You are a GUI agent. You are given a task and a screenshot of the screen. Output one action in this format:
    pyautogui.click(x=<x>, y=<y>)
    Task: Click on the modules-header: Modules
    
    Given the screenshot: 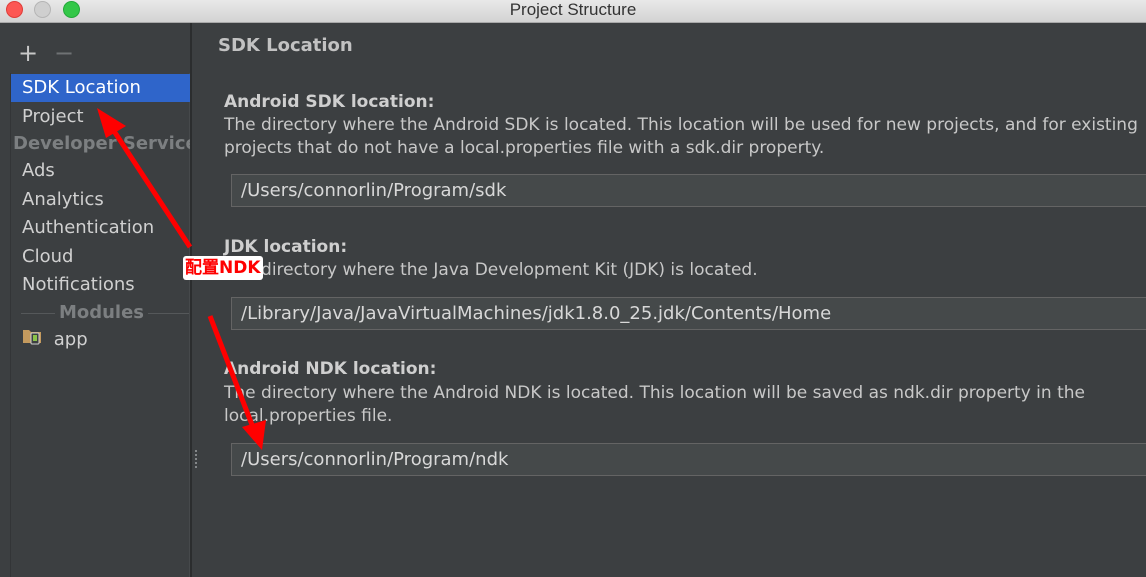 What is the action you would take?
    pyautogui.click(x=101, y=313)
    